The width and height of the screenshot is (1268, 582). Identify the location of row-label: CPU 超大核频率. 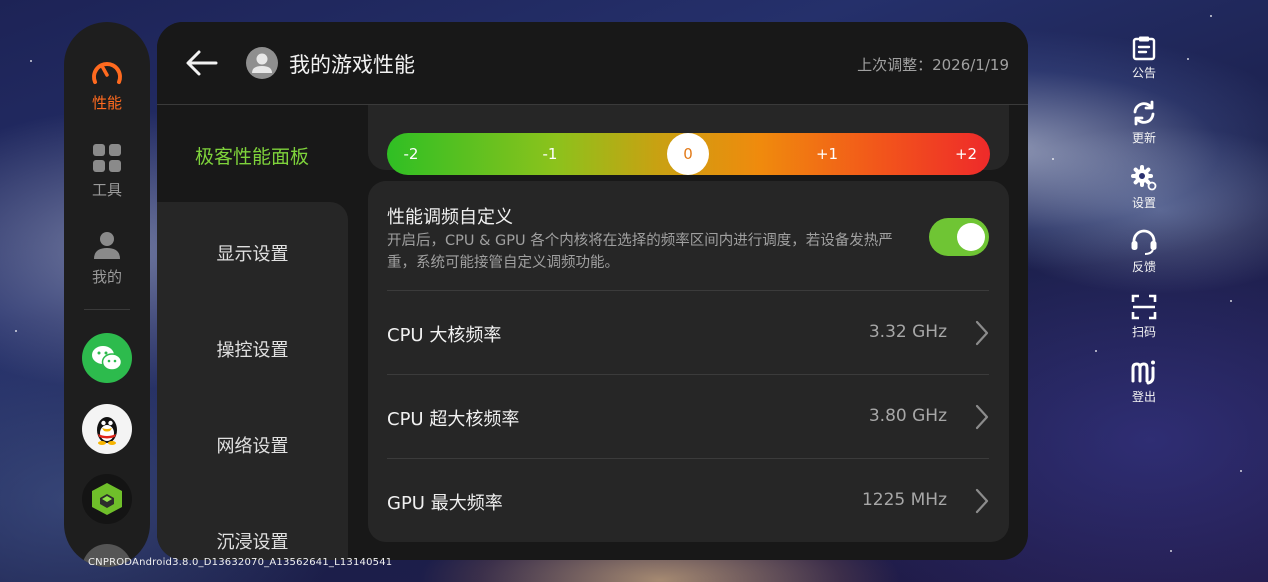
(453, 419).